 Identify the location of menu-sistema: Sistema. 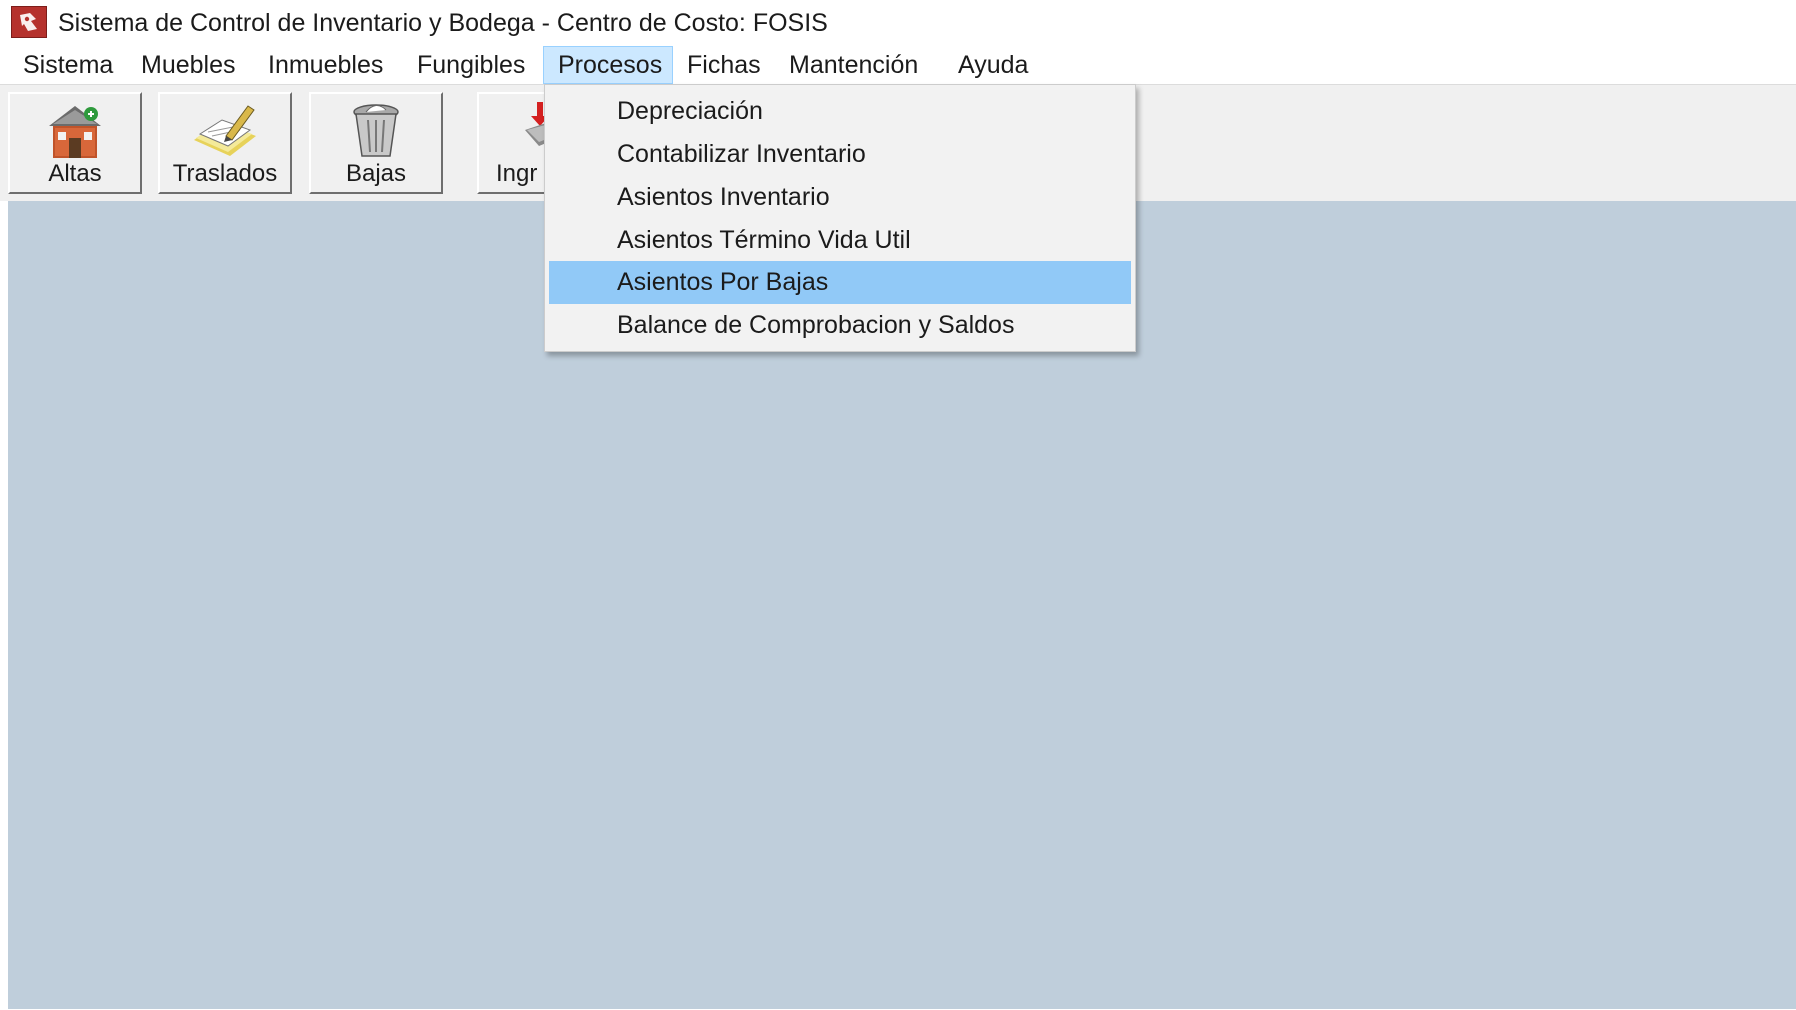
(68, 65).